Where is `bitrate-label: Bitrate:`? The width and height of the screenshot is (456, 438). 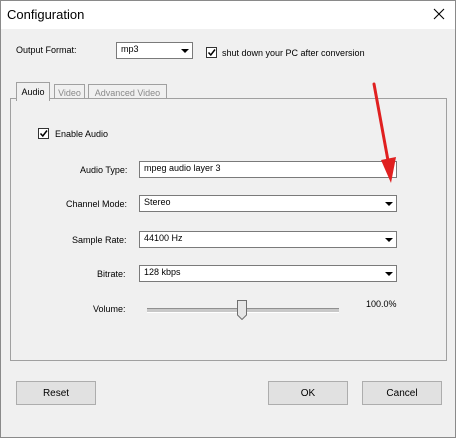 bitrate-label: Bitrate: is located at coordinates (111, 274).